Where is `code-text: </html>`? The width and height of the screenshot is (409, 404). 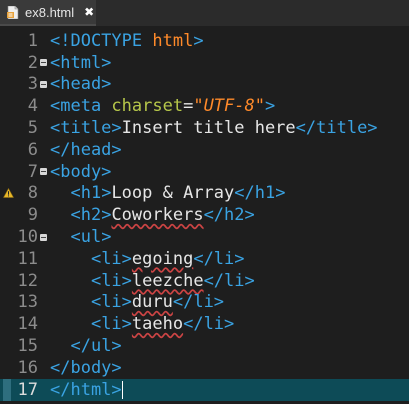 code-text: </html> is located at coordinates (86, 389).